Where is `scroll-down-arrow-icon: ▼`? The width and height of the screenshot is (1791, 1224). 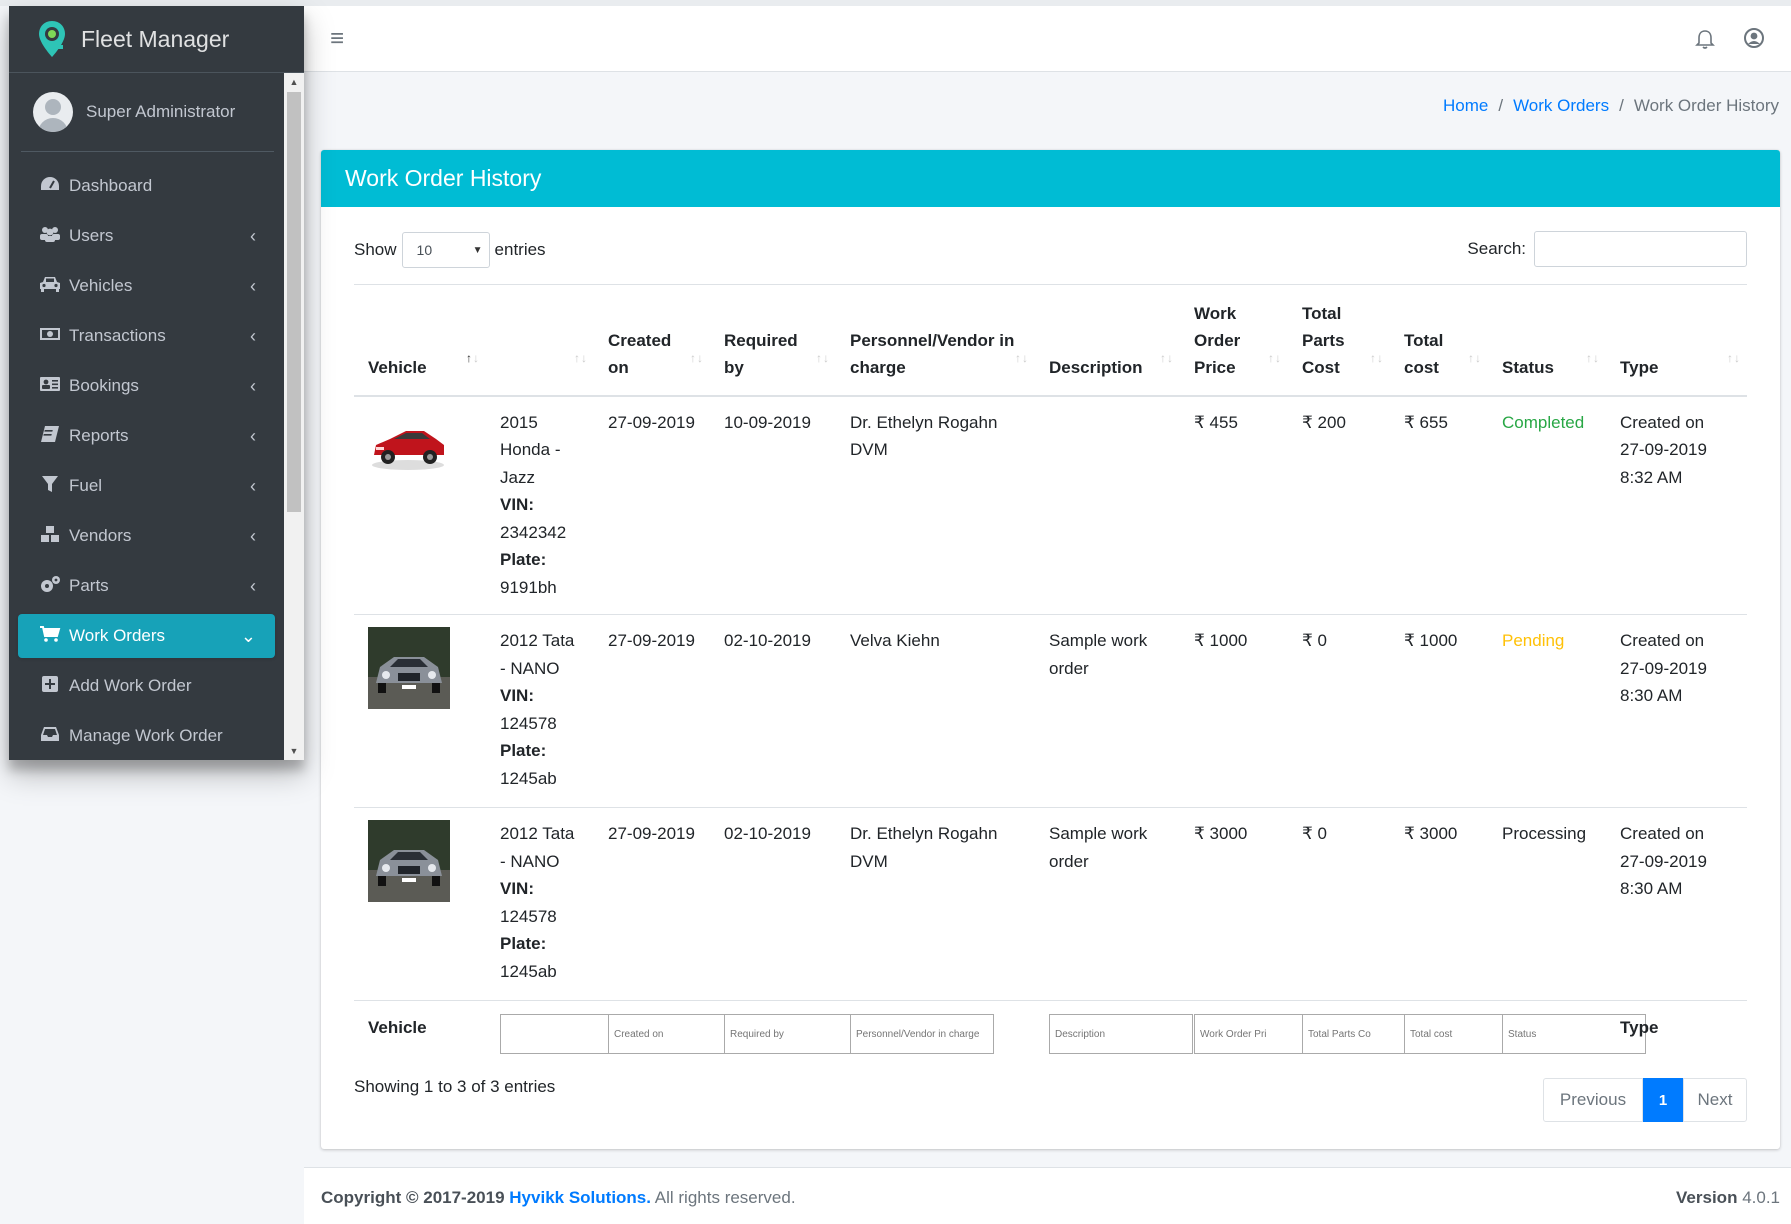 scroll-down-arrow-icon: ▼ is located at coordinates (294, 751).